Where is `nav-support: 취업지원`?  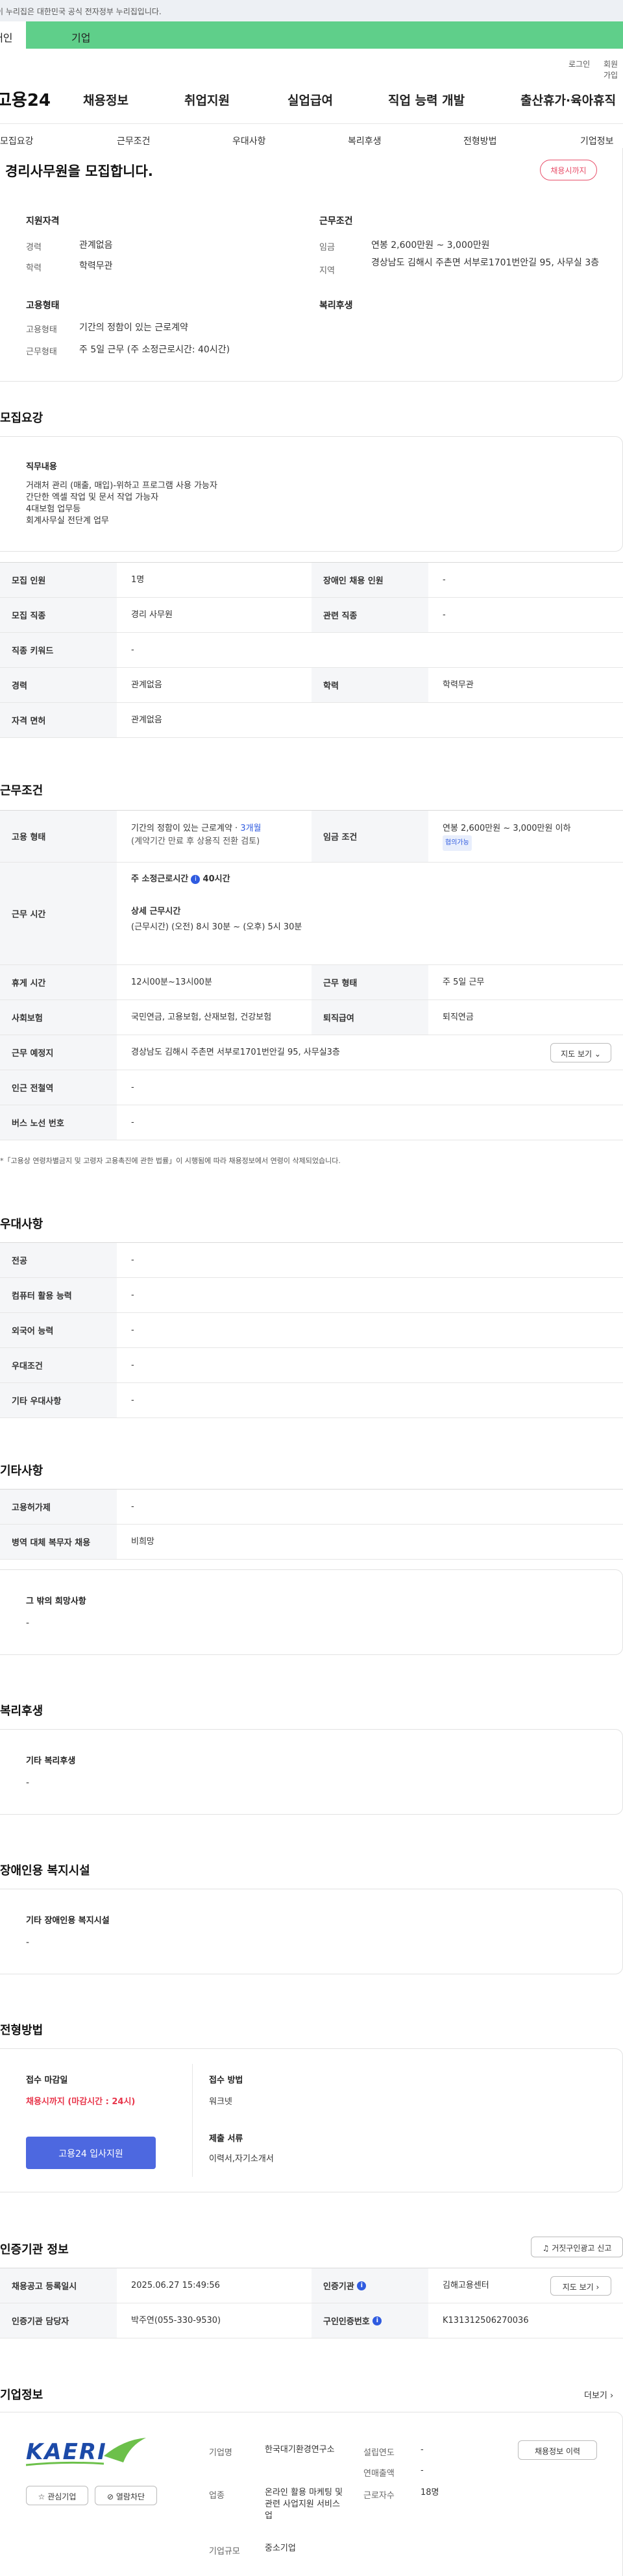 nav-support: 취업지원 is located at coordinates (207, 99).